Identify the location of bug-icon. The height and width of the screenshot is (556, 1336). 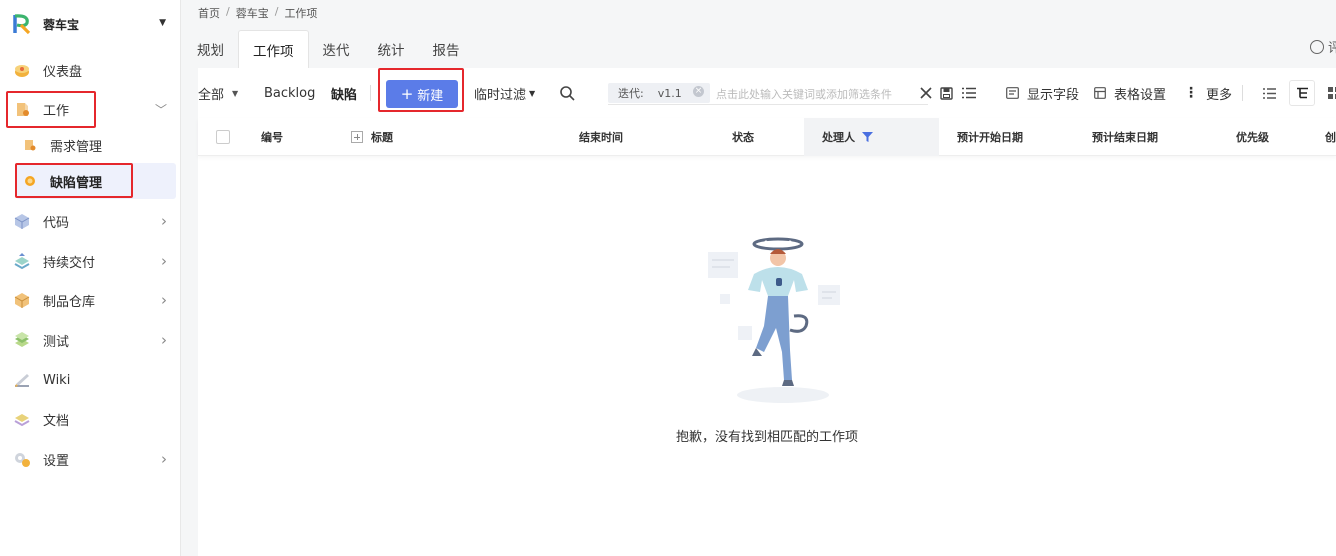
(30, 181).